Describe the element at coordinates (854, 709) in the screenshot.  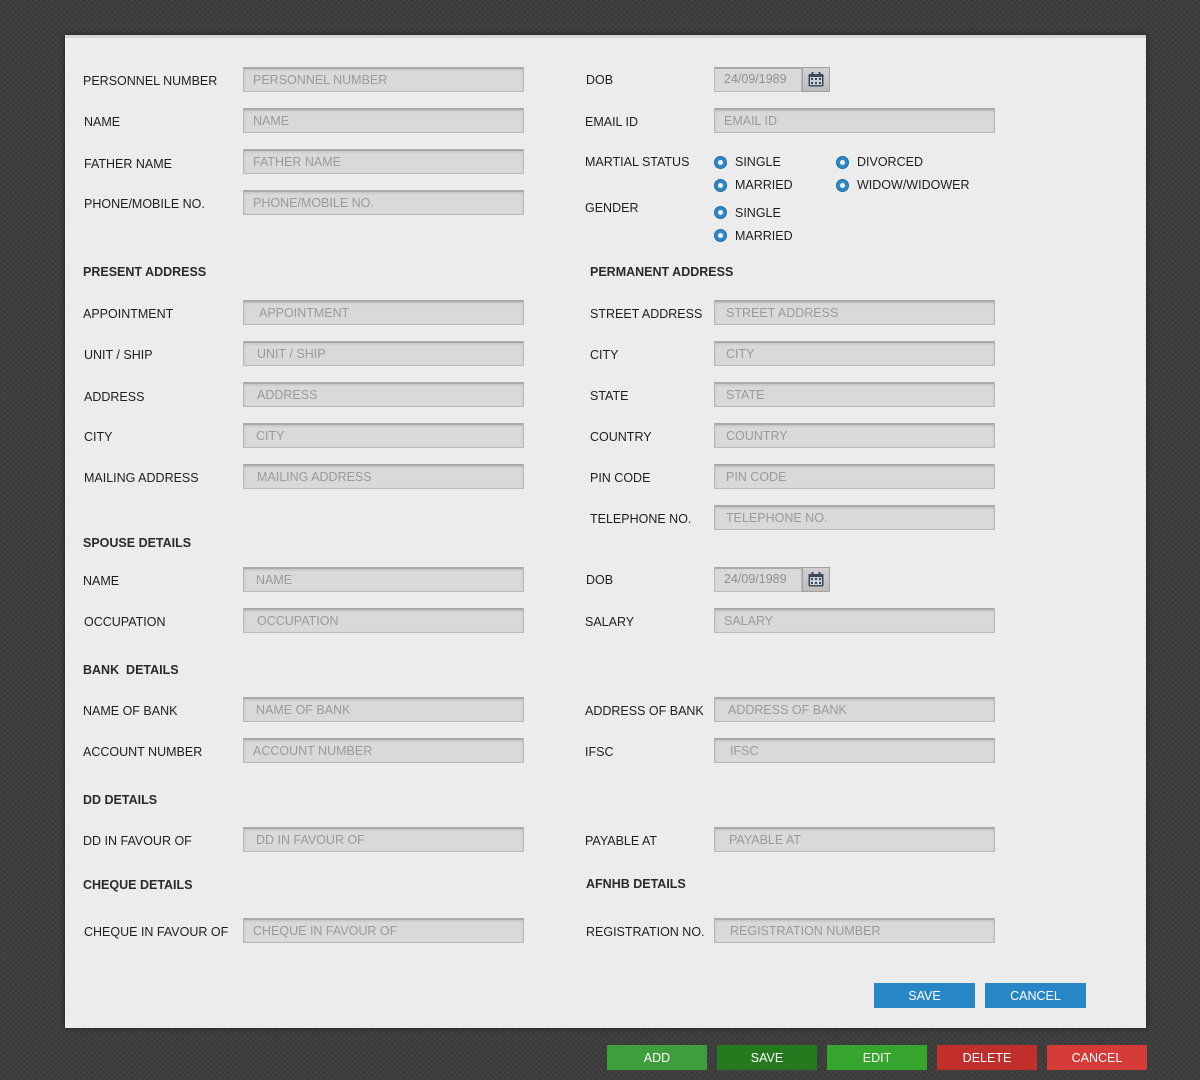
I see `bank-address-input` at that location.